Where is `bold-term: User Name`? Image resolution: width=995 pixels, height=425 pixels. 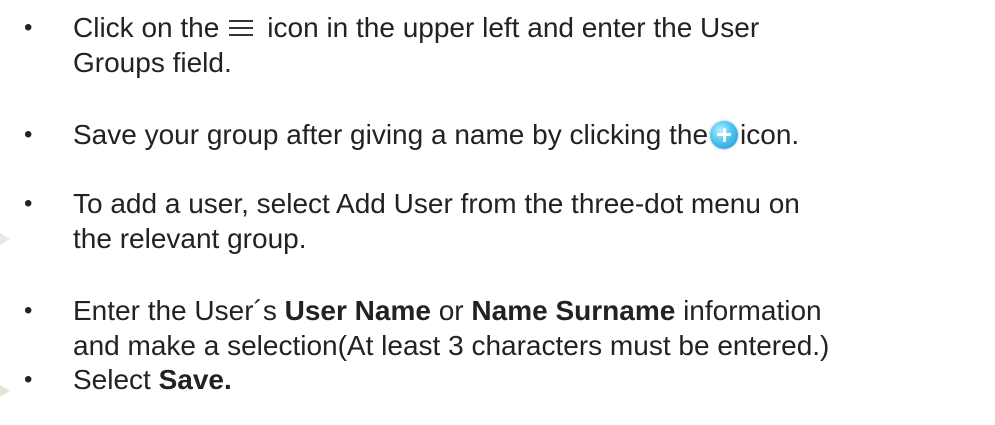 bold-term: User Name is located at coordinates (357, 310).